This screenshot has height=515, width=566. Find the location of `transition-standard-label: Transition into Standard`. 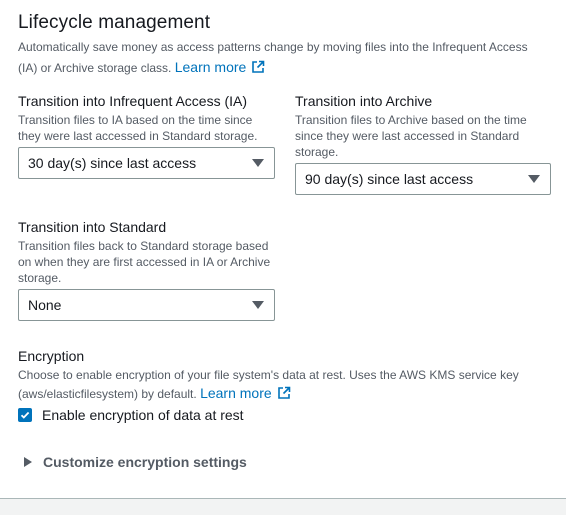

transition-standard-label: Transition into Standard is located at coordinates (92, 227).